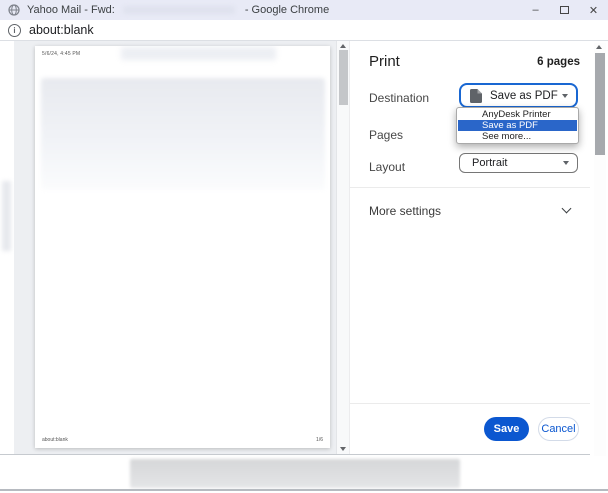 Image resolution: width=608 pixels, height=493 pixels. I want to click on more-settings-label: More settings, so click(405, 211).